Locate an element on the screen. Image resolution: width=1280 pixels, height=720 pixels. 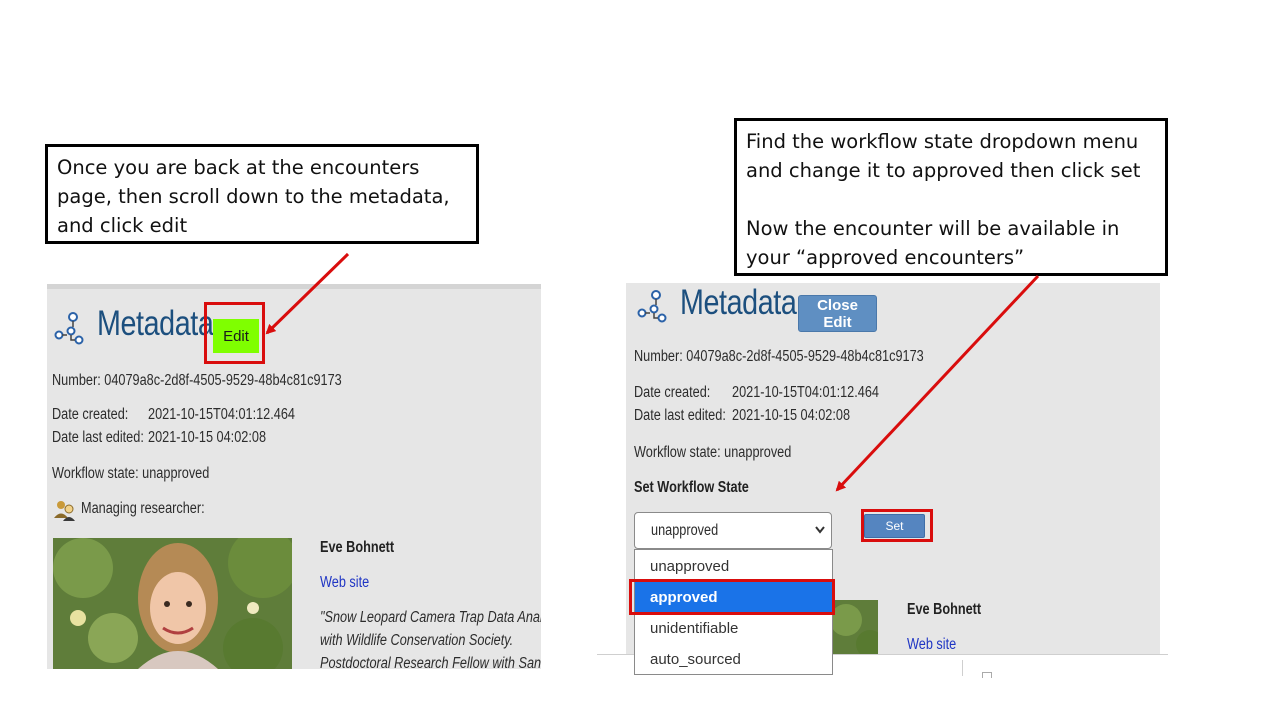
arrow-to-workflow is located at coordinates (937, 383).